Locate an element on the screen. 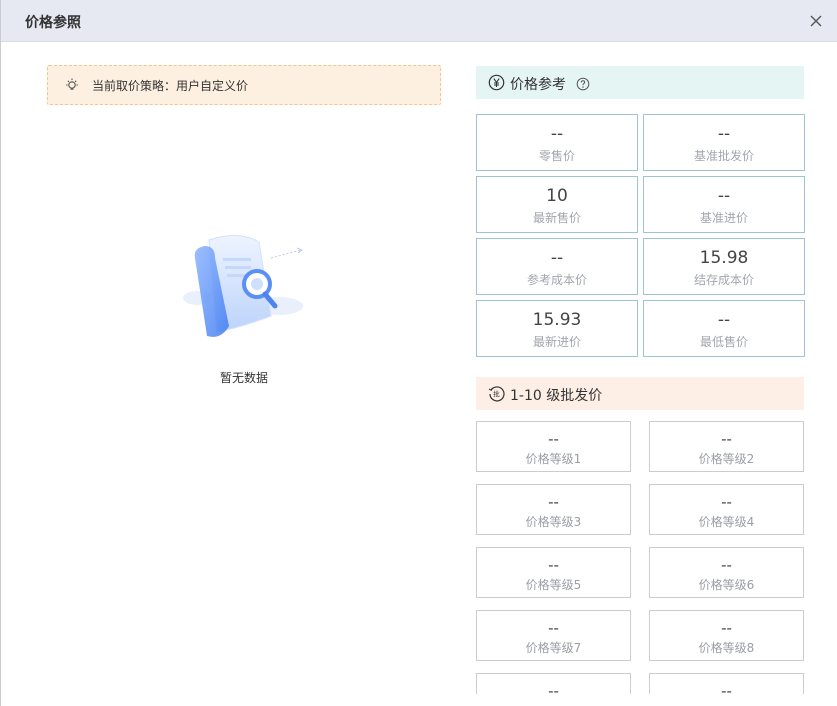 The height and width of the screenshot is (706, 837). price-label: 零售价 is located at coordinates (556, 156).